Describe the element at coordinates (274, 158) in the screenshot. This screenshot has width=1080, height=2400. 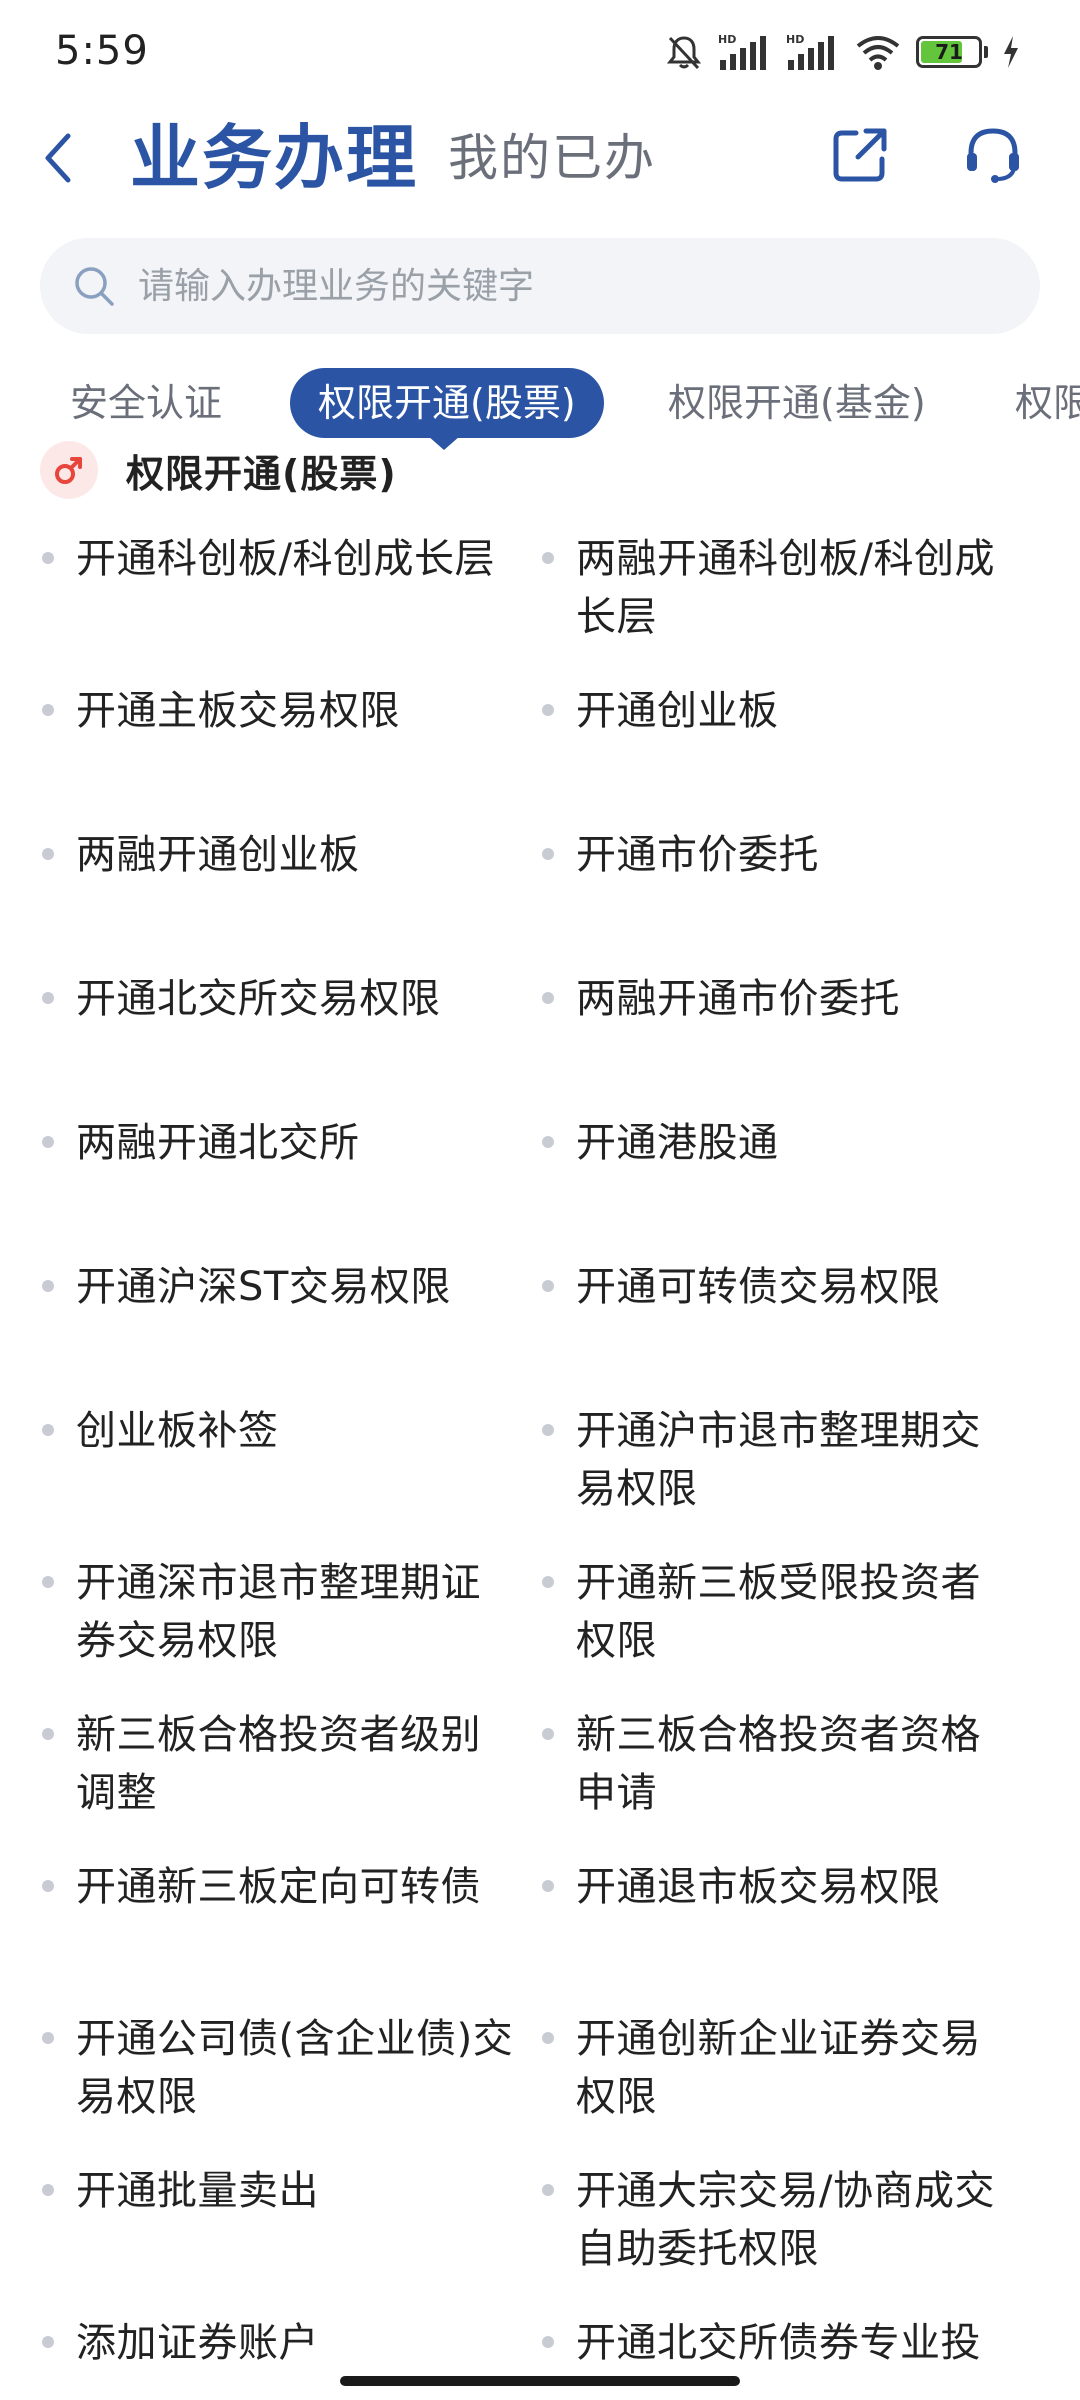
I see `page-title: 业务办理` at that location.